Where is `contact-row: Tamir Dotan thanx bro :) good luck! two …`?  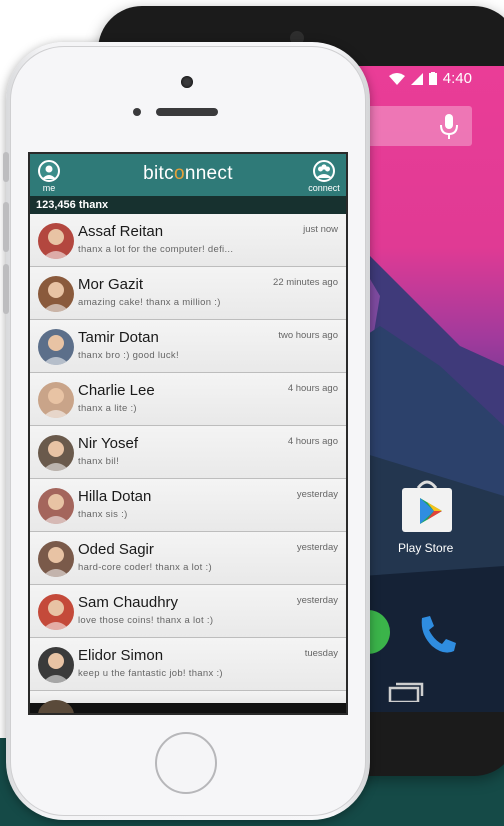 contact-row: Tamir Dotan thanx bro :) good luck! two … is located at coordinates (188, 346).